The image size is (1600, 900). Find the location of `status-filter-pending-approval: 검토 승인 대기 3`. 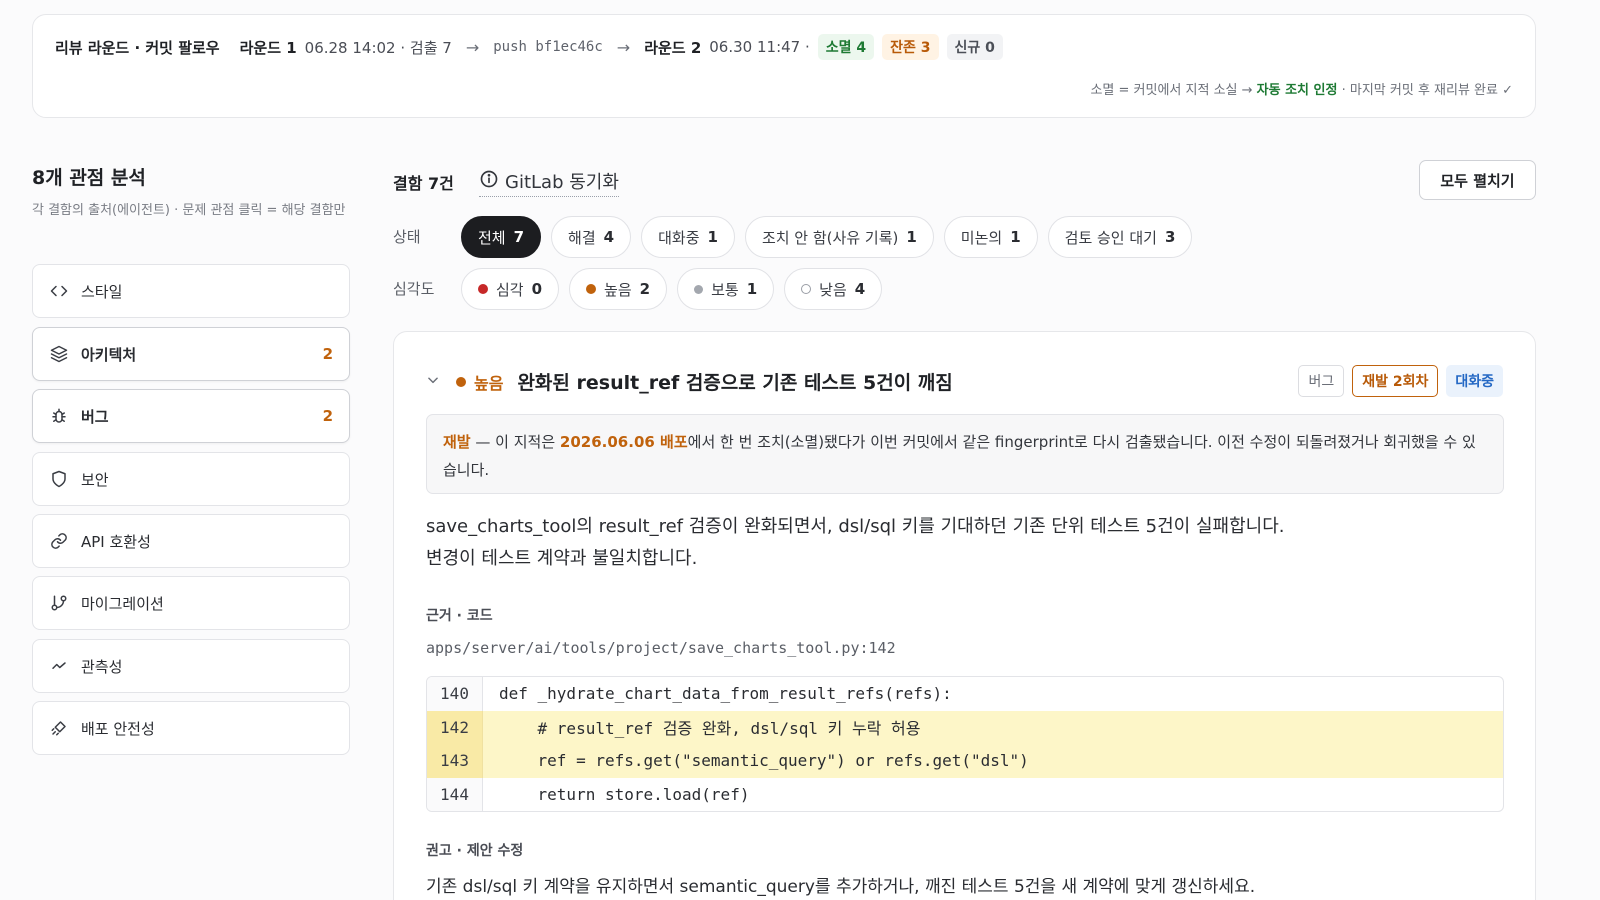

status-filter-pending-approval: 검토 승인 대기 3 is located at coordinates (1120, 237).